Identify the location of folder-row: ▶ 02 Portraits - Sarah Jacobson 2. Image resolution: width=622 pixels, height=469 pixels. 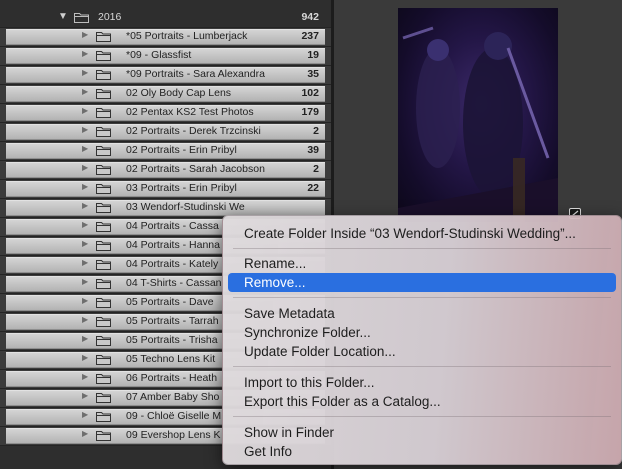
(165, 170).